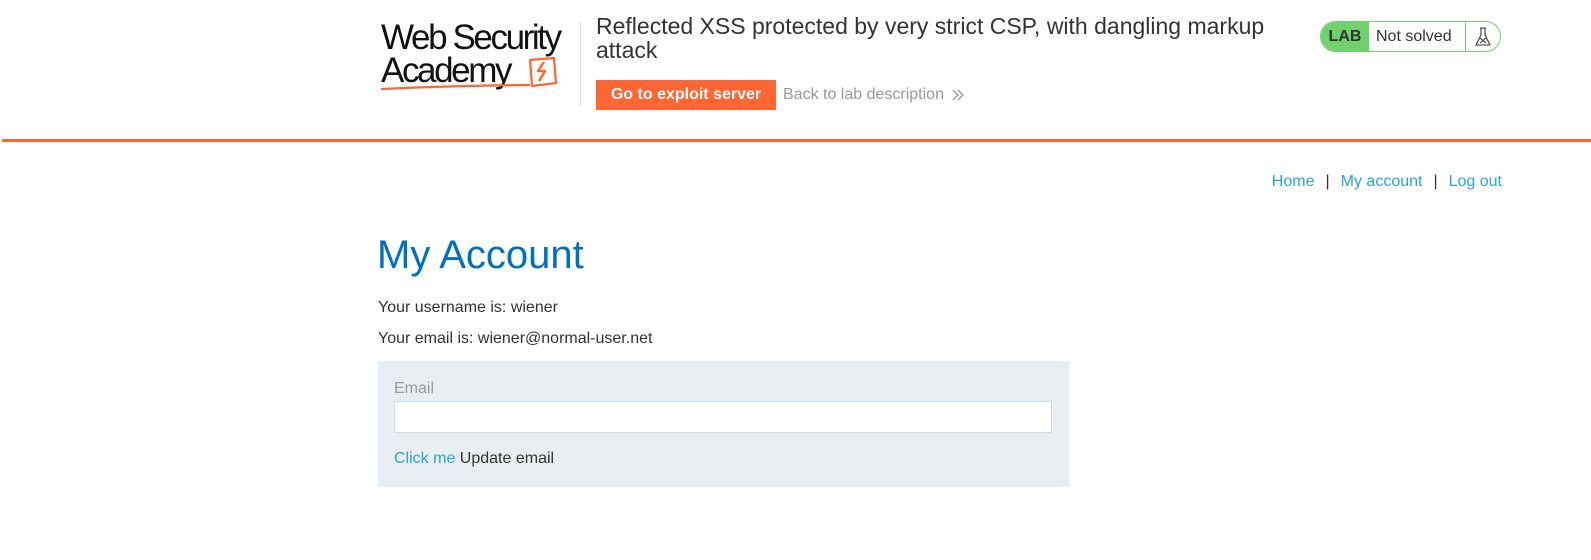 This screenshot has height=560, width=1591. I want to click on form-actions: Click me Update email, so click(474, 459).